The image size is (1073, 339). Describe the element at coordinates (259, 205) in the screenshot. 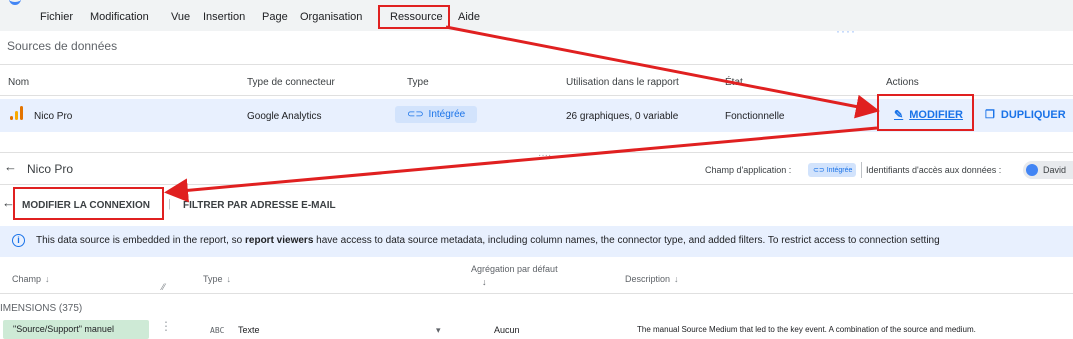

I see `tab-filter-email: FILTRER PAR ADRESSE E-MAIL` at that location.